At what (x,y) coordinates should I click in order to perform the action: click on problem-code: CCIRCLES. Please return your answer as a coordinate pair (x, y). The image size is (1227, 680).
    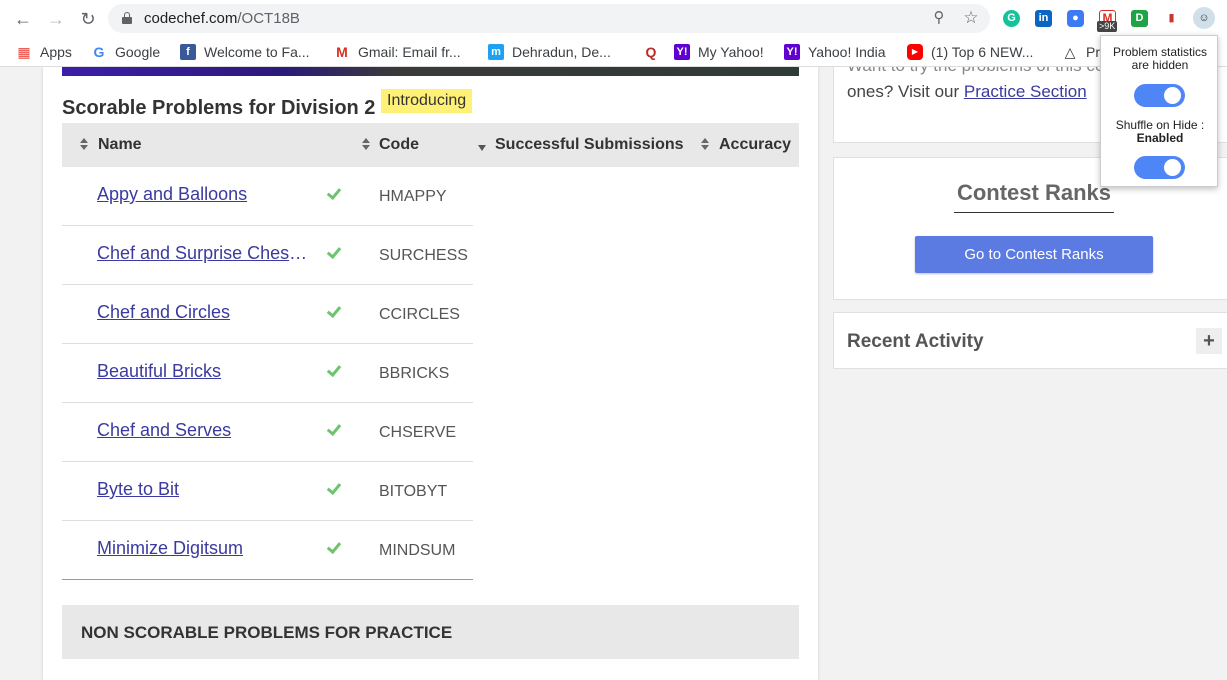
    Looking at the image, I should click on (419, 314).